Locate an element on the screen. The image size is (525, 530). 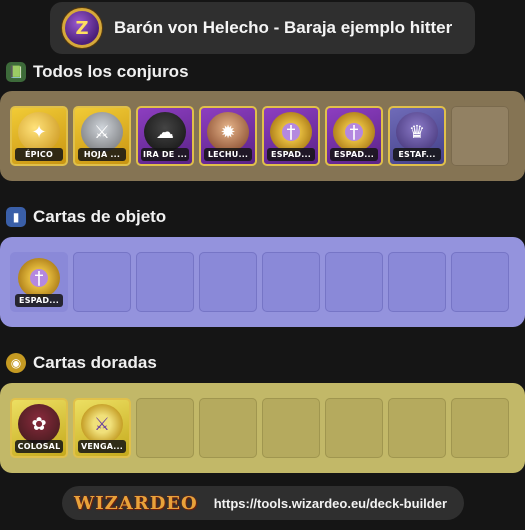
spell-card: ✦ ÉPICO is located at coordinates (39, 136).